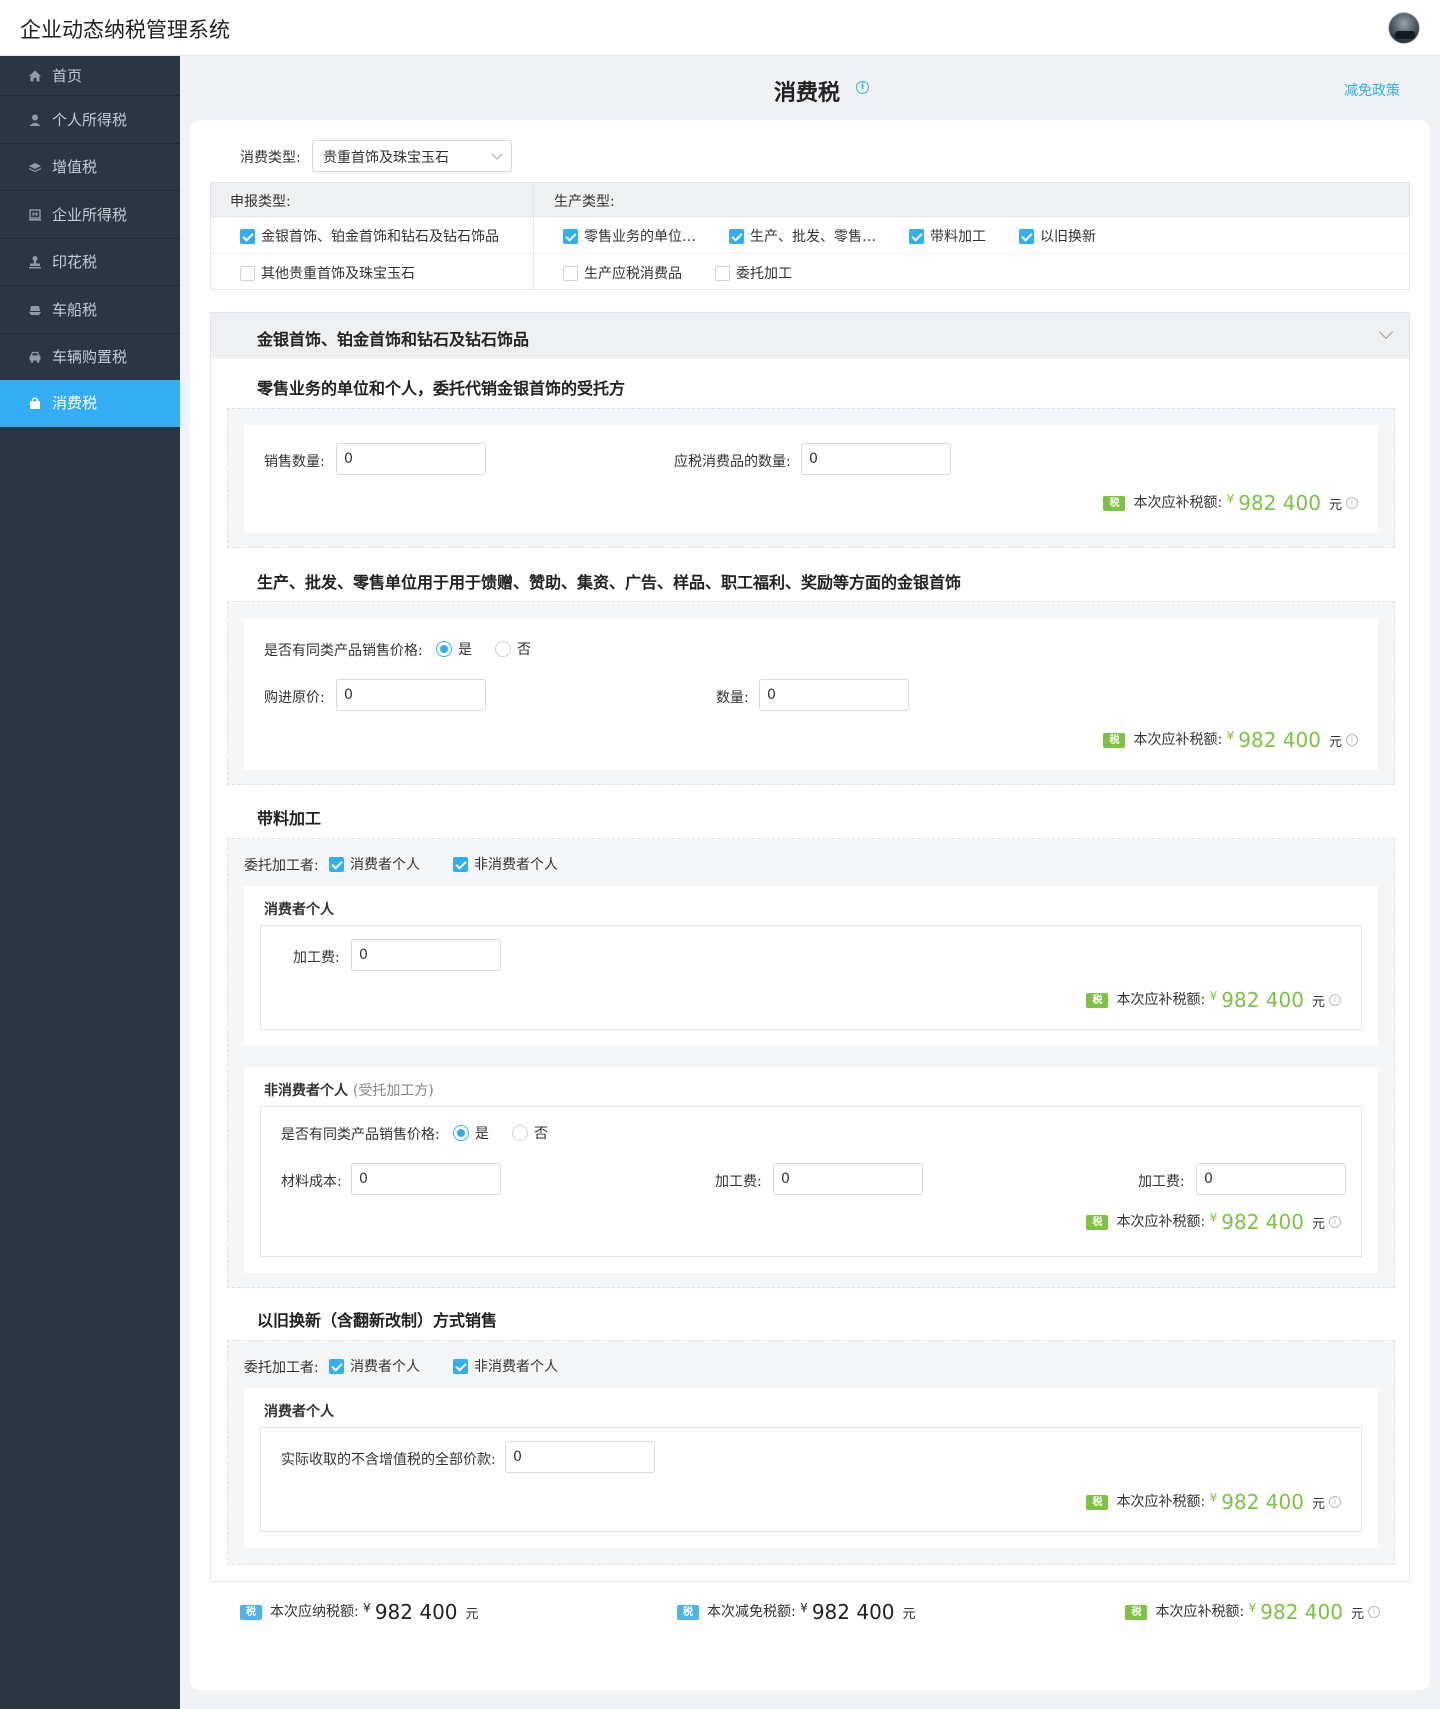  Describe the element at coordinates (67, 75) in the screenshot. I see `sidebar-item-label: 首页` at that location.